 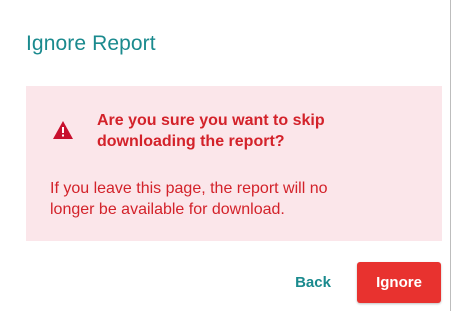 What do you see at coordinates (313, 282) in the screenshot?
I see `back-button: Back` at bounding box center [313, 282].